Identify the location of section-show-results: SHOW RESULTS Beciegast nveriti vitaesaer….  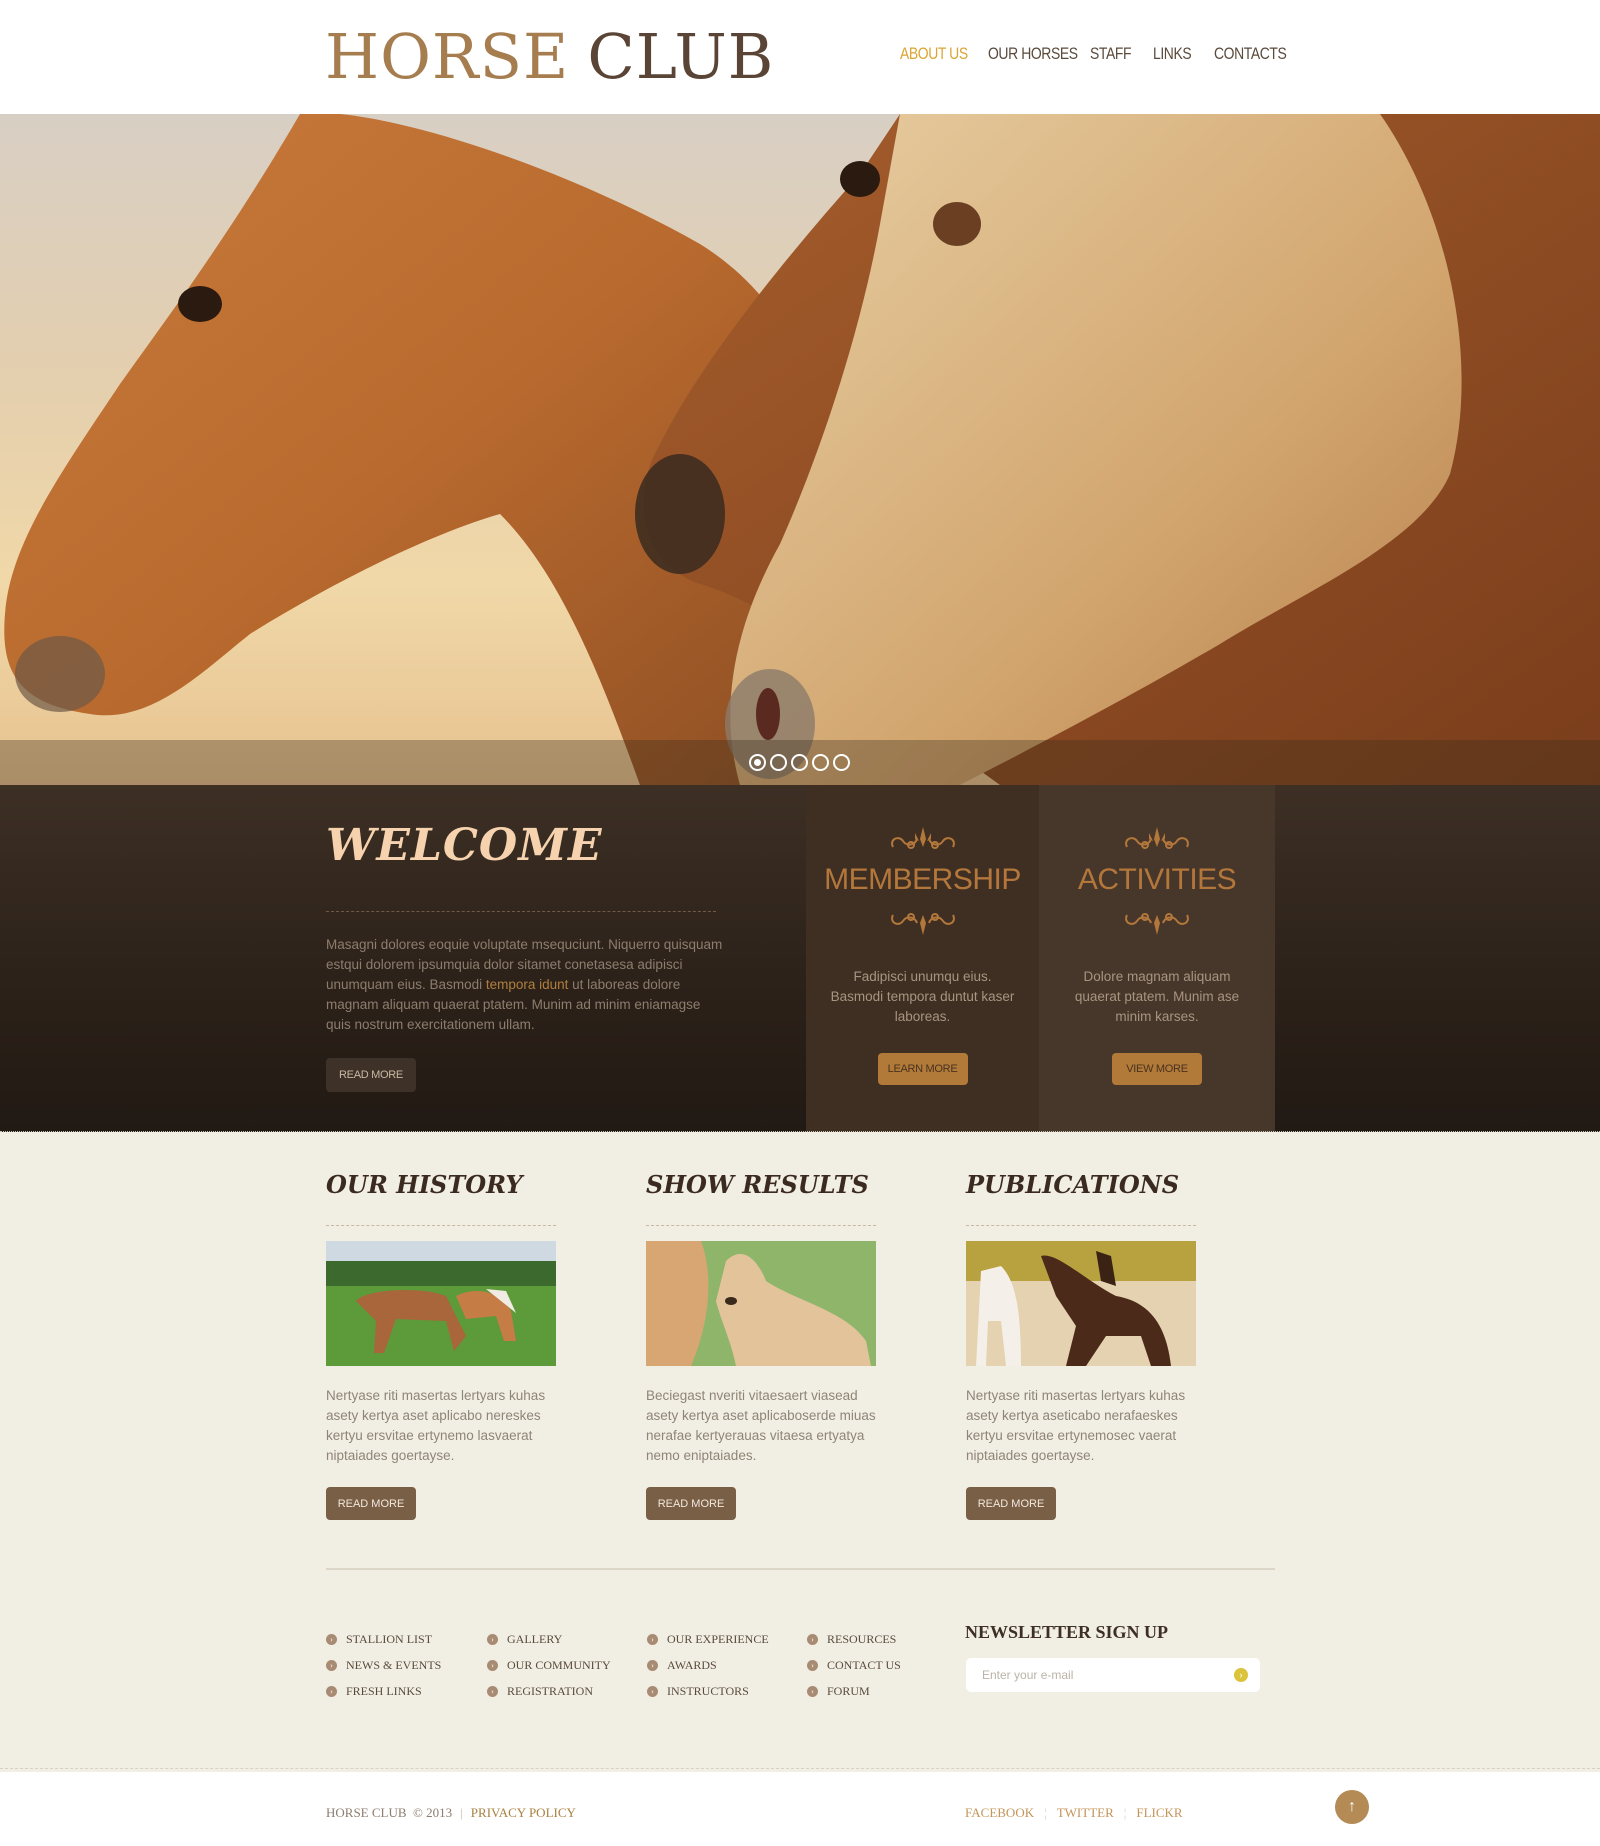
(761, 1345).